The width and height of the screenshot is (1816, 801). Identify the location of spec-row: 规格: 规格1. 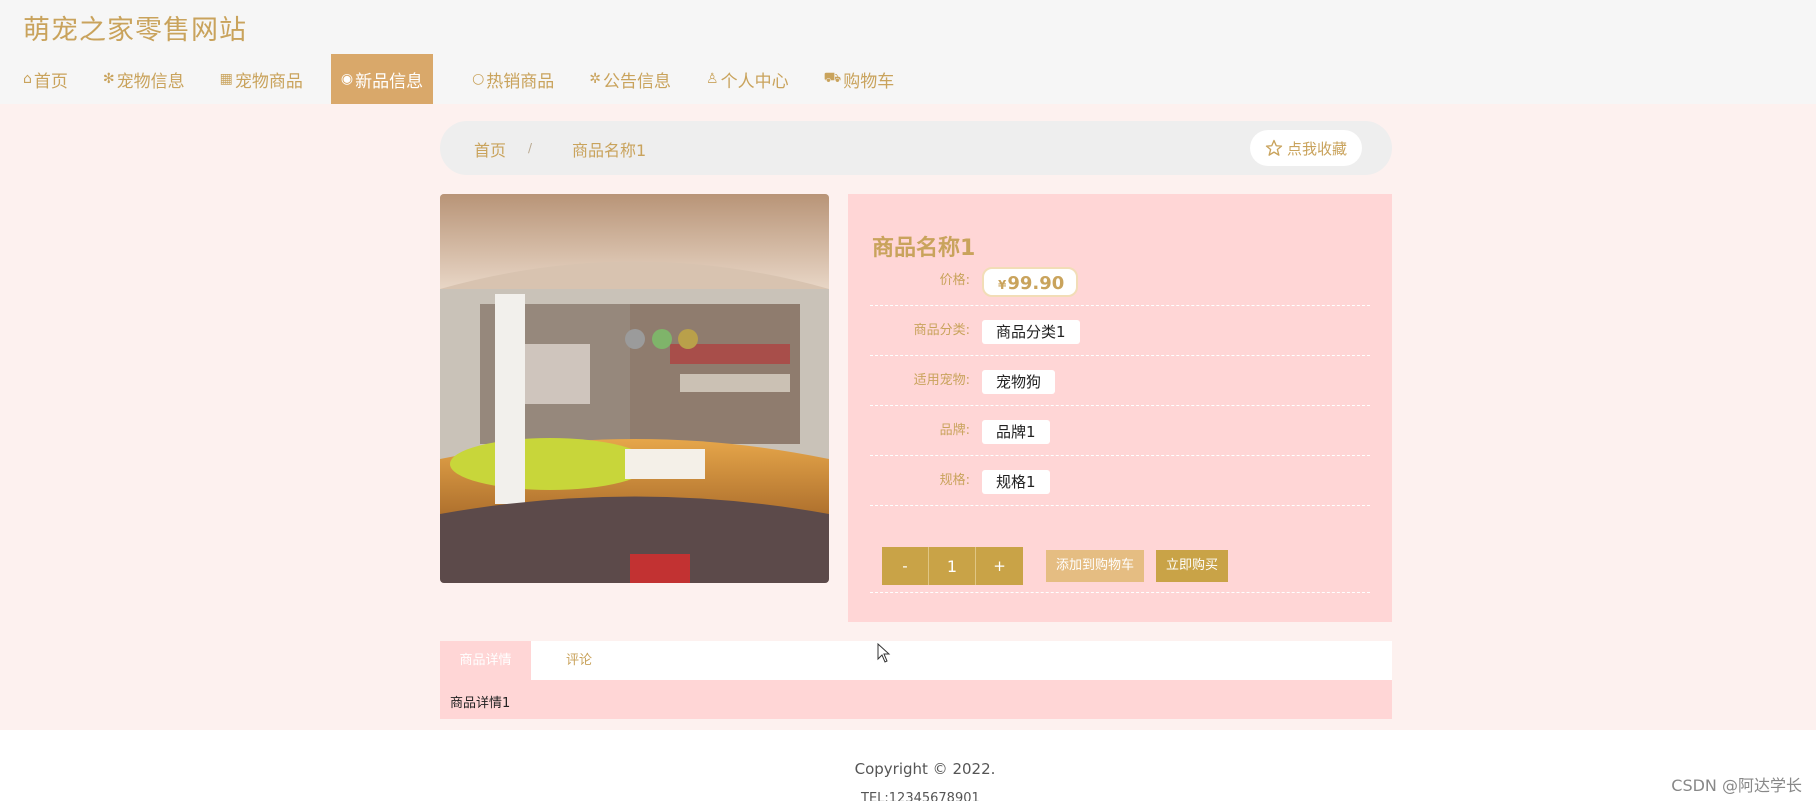
(1120, 481).